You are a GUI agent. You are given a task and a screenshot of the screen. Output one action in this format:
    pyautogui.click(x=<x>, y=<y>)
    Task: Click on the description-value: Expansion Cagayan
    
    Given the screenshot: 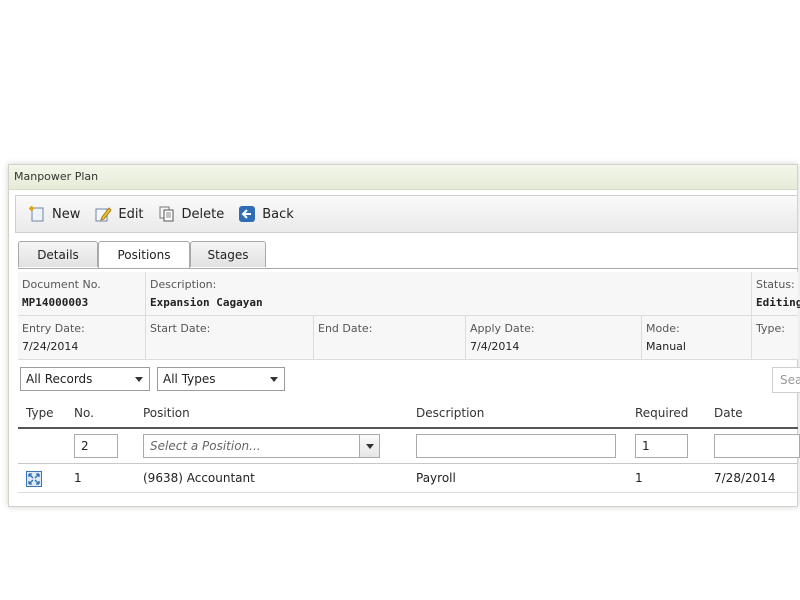 What is the action you would take?
    pyautogui.click(x=206, y=302)
    